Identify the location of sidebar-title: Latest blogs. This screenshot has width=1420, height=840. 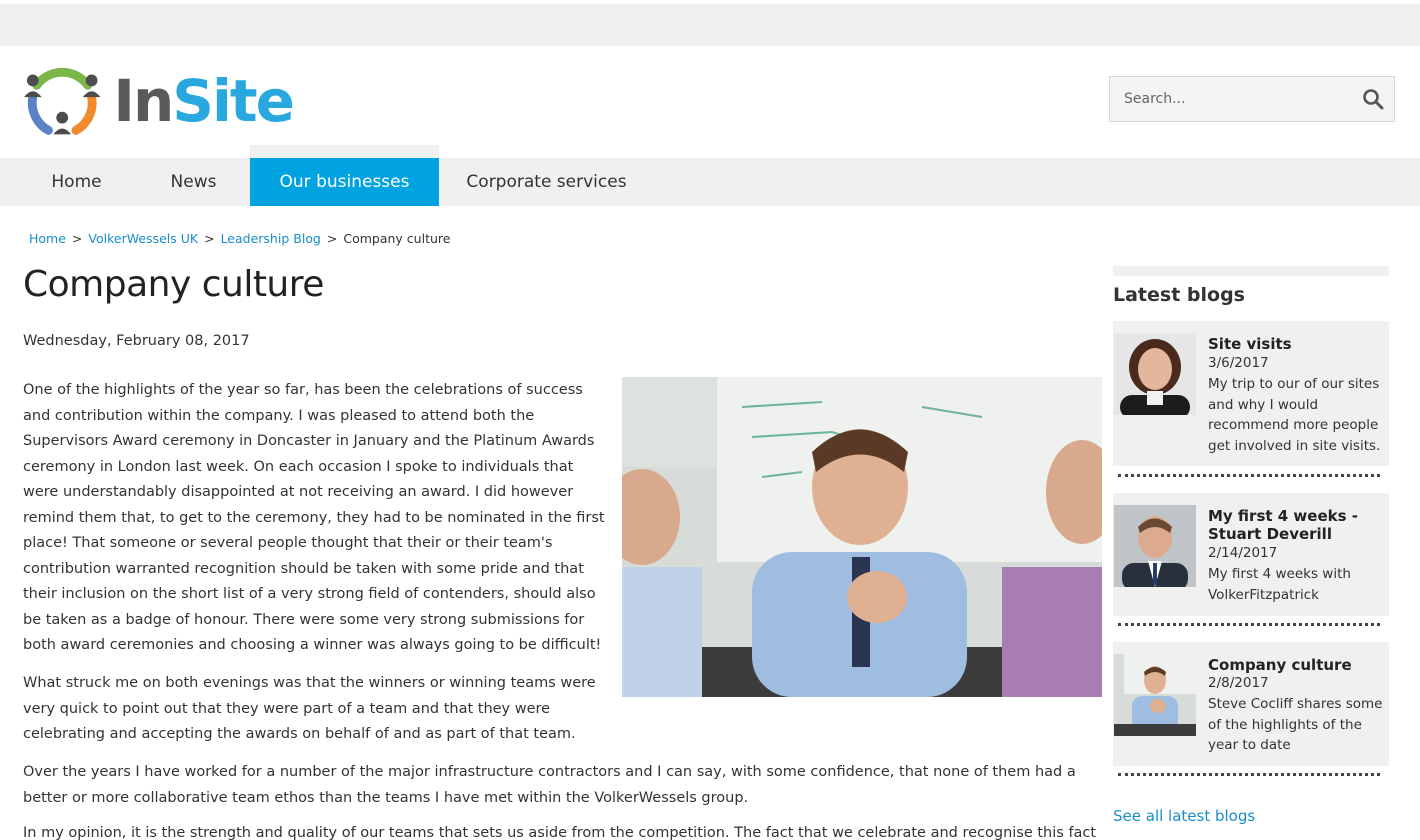
(1179, 295).